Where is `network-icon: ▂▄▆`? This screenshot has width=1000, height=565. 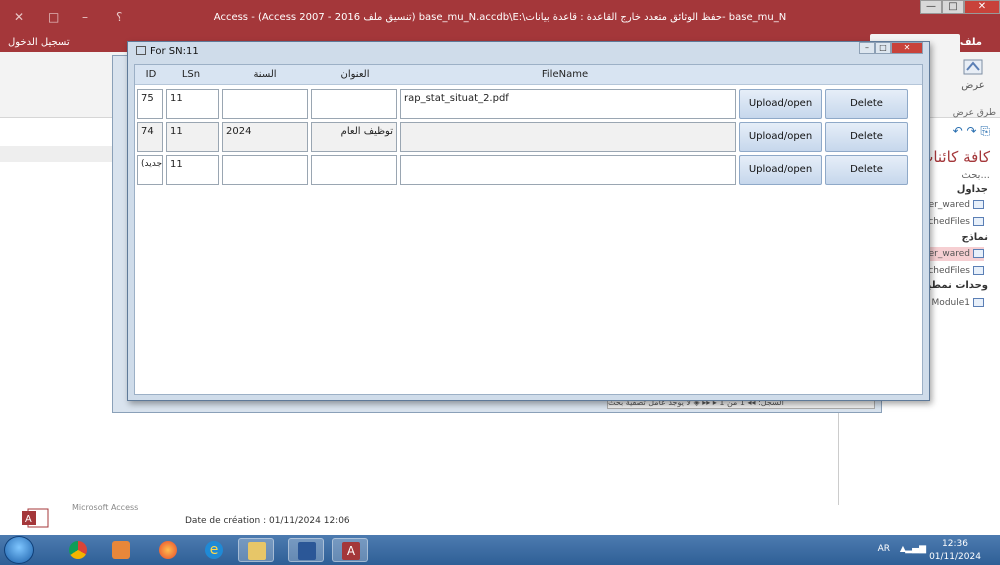
network-icon: ▂▄▆ is located at coordinates (915, 549).